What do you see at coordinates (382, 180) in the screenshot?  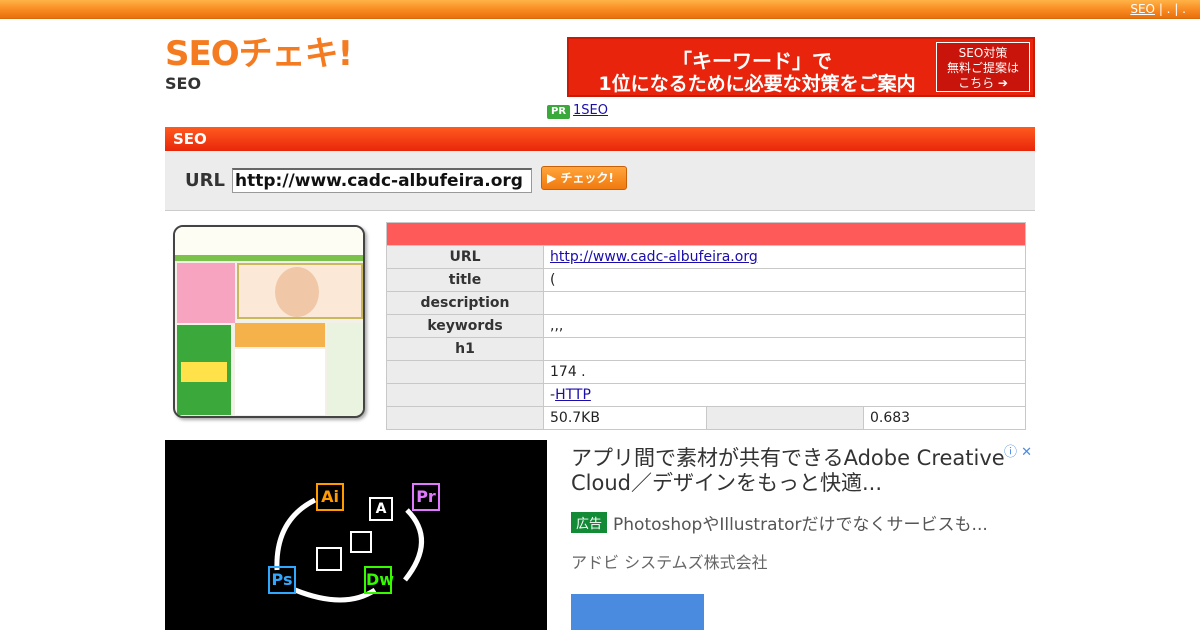 I see `url-input: http://www.cadc-albufeira.org` at bounding box center [382, 180].